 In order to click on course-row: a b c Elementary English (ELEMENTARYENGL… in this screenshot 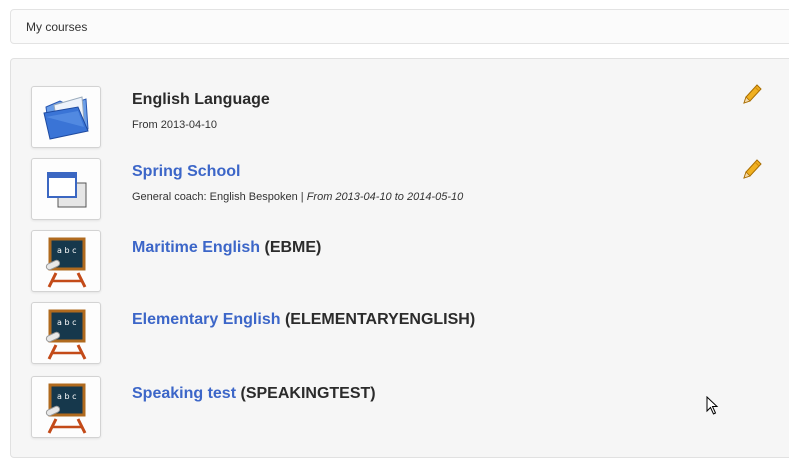, I will do `click(401, 338)`.